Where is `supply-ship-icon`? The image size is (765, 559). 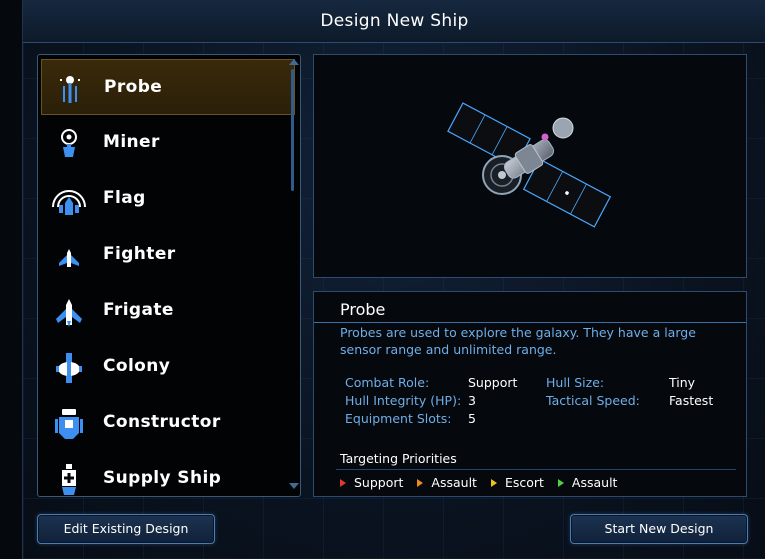 supply-ship-icon is located at coordinates (69, 479).